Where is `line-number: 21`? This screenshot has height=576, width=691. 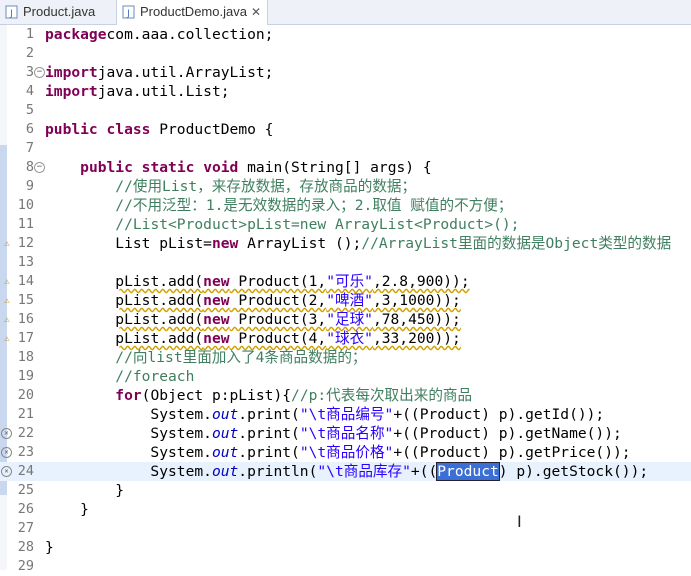
line-number: 21 is located at coordinates (25, 414).